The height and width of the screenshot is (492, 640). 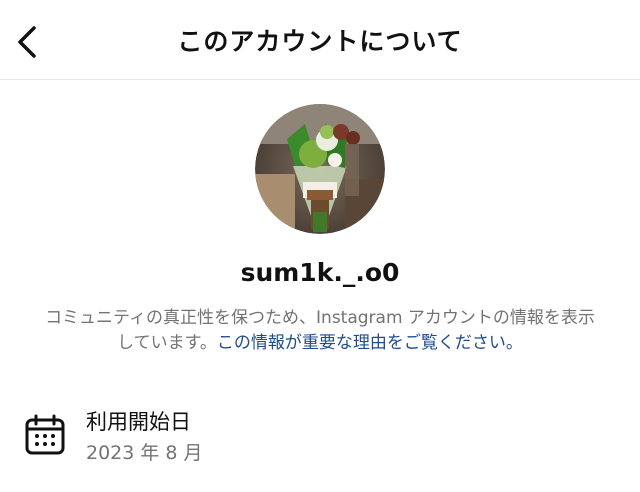 What do you see at coordinates (370, 343) in the screenshot?
I see `learn-why-link: この情報が重要な理由をご覧ください。` at bounding box center [370, 343].